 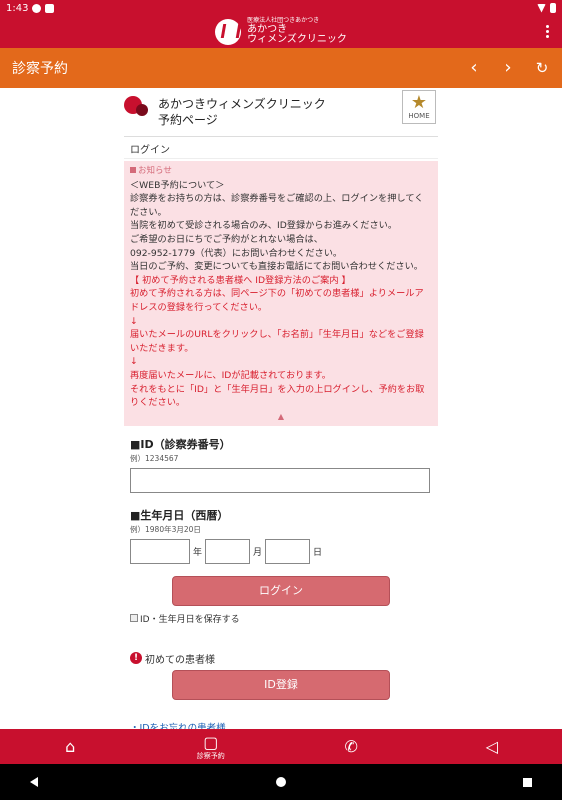 I want to click on bottom-tab-bar: ⌂ ▢ 診察予約 ✆ ◁, so click(x=281, y=746).